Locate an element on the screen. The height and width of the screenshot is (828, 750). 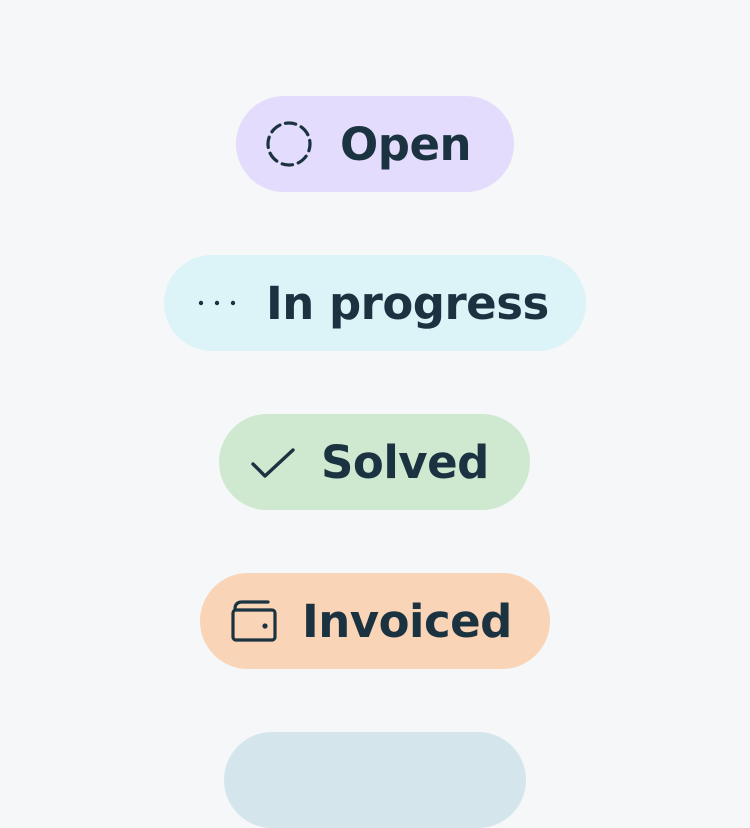
ellipsis-icon is located at coordinates (217, 303).